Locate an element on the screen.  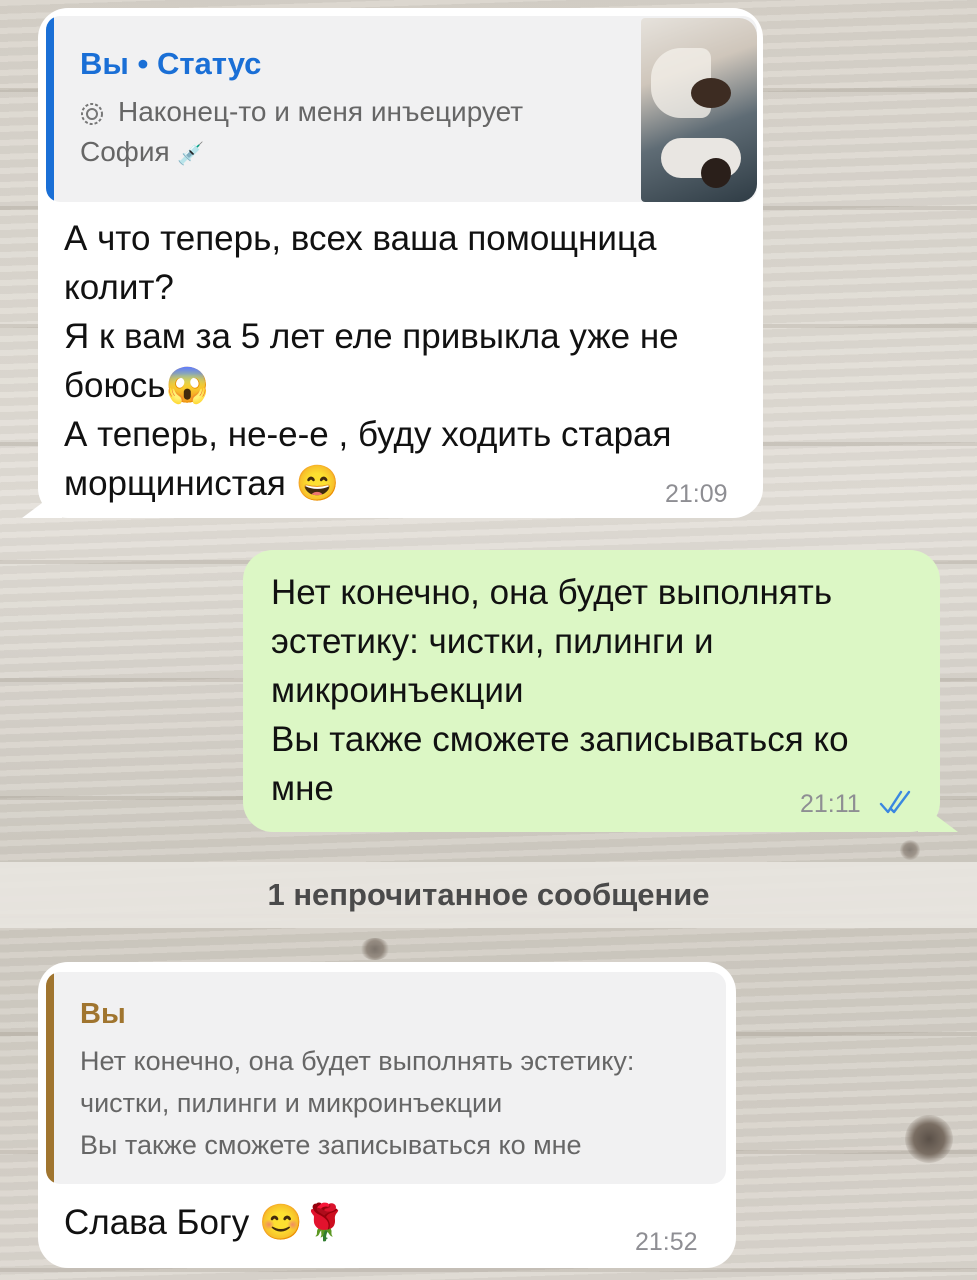
status-thumbnail-image is located at coordinates (699, 110).